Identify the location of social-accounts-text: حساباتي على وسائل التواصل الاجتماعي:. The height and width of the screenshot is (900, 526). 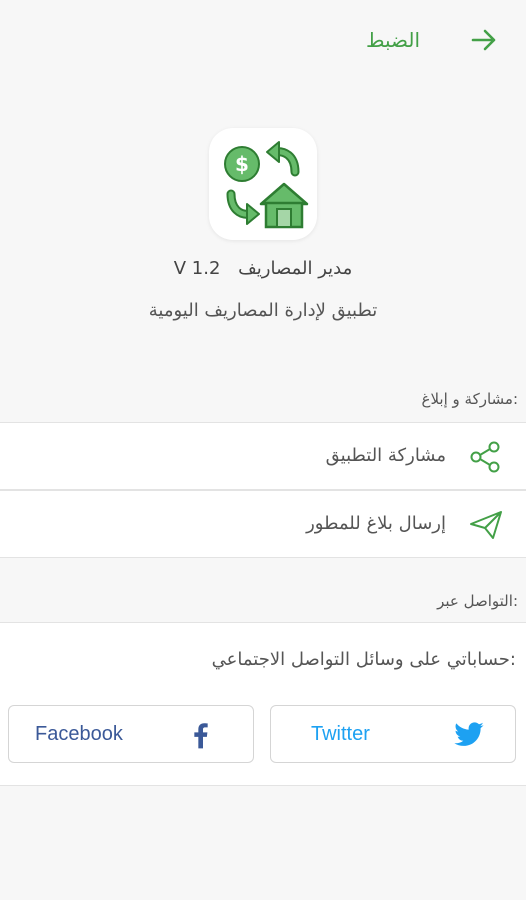
(363, 659).